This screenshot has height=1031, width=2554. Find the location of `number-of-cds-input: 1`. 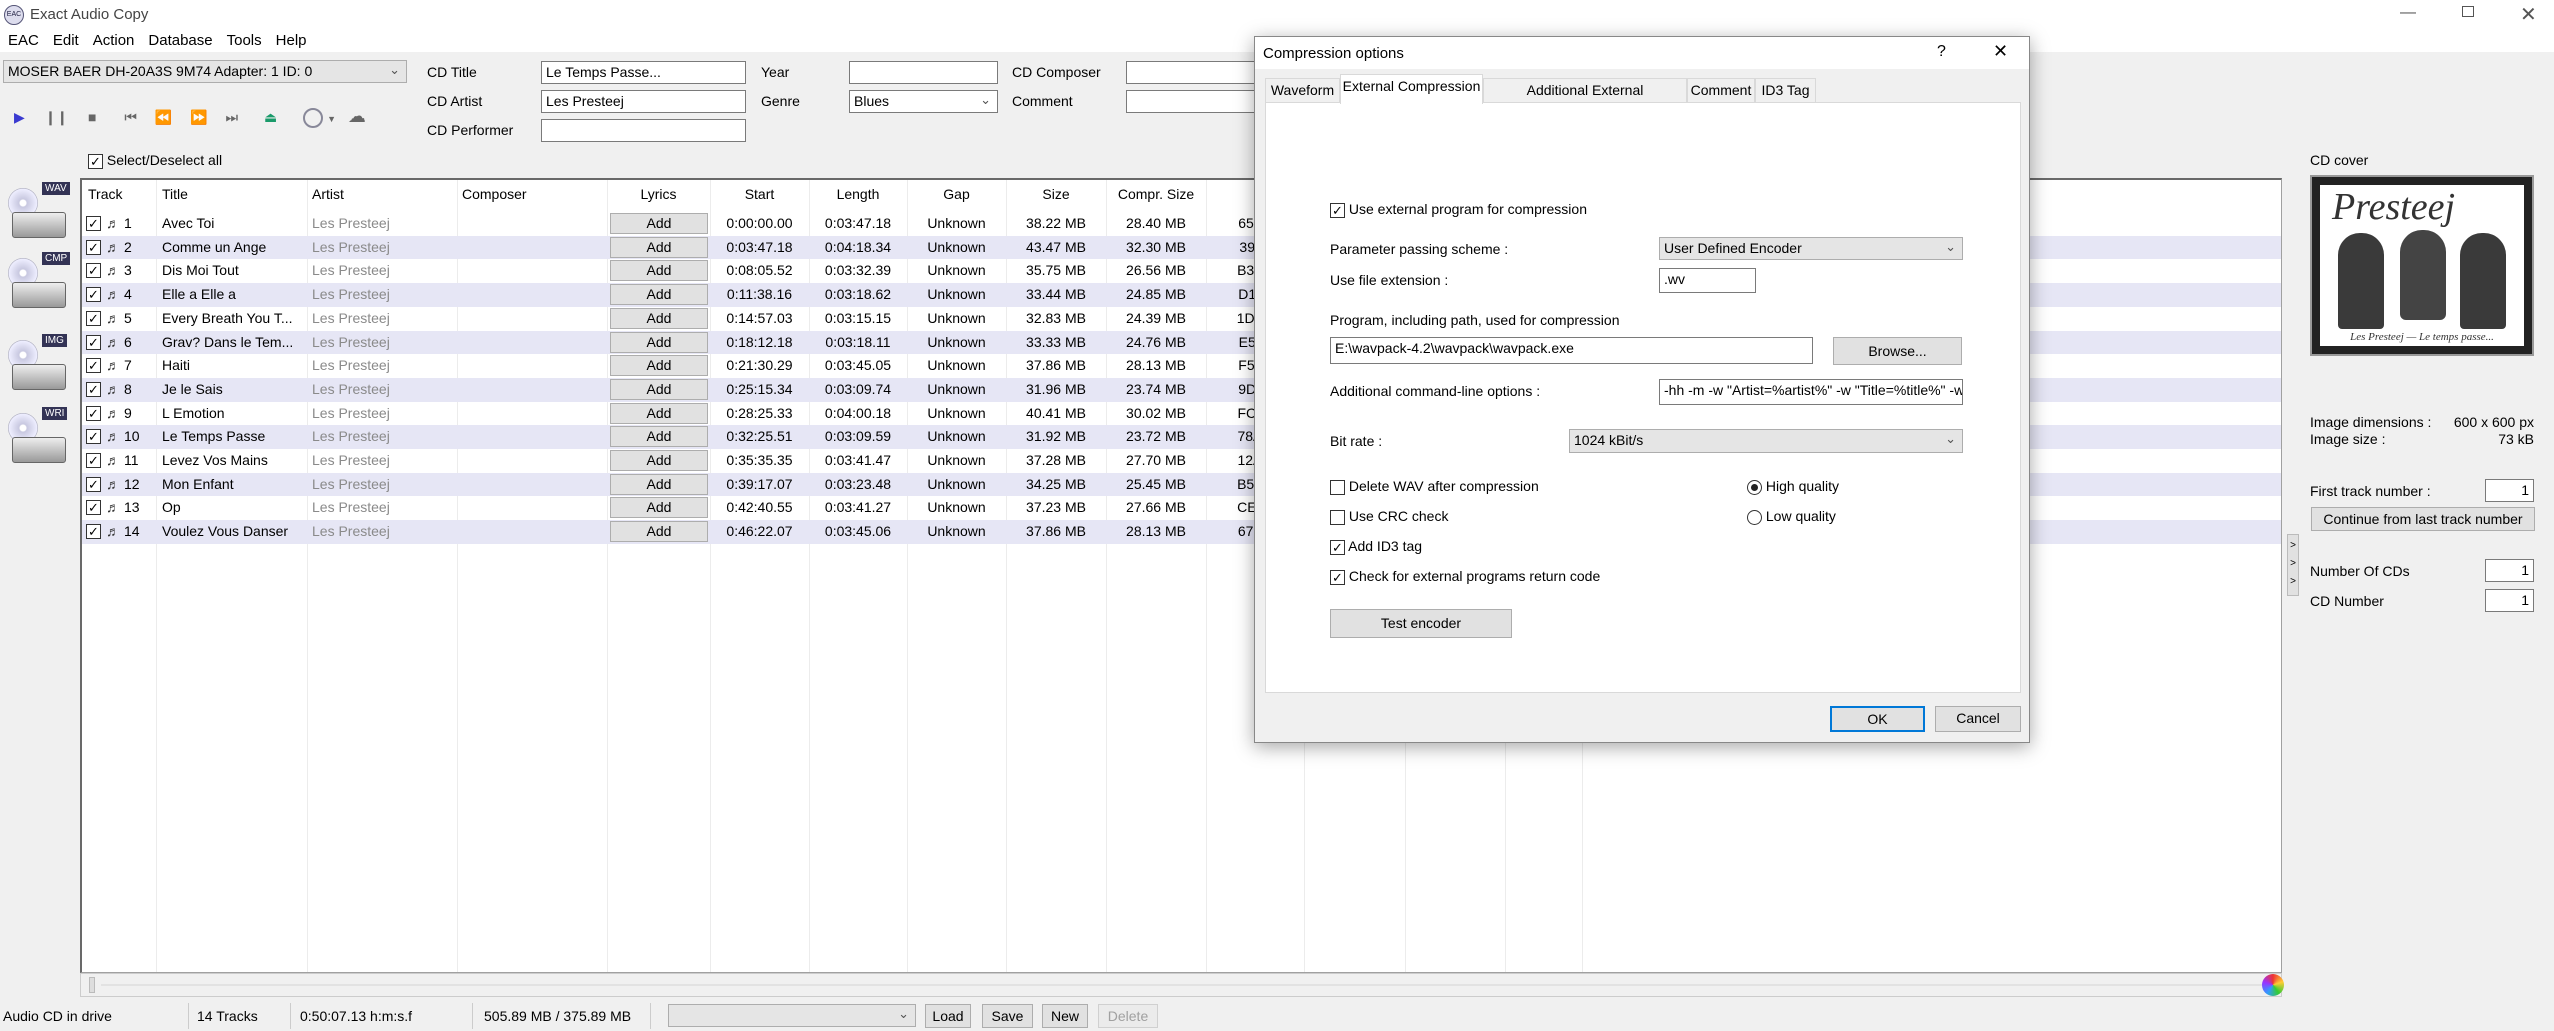

number-of-cds-input: 1 is located at coordinates (2509, 570).